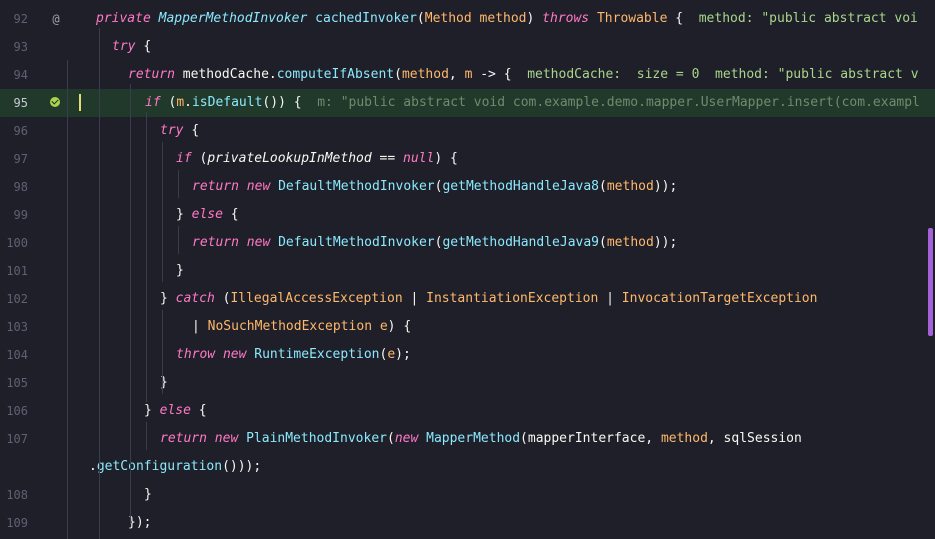 This screenshot has height=539, width=935. What do you see at coordinates (467, 355) in the screenshot?
I see `code-line: 104 throw new RuntimeException(e);` at bounding box center [467, 355].